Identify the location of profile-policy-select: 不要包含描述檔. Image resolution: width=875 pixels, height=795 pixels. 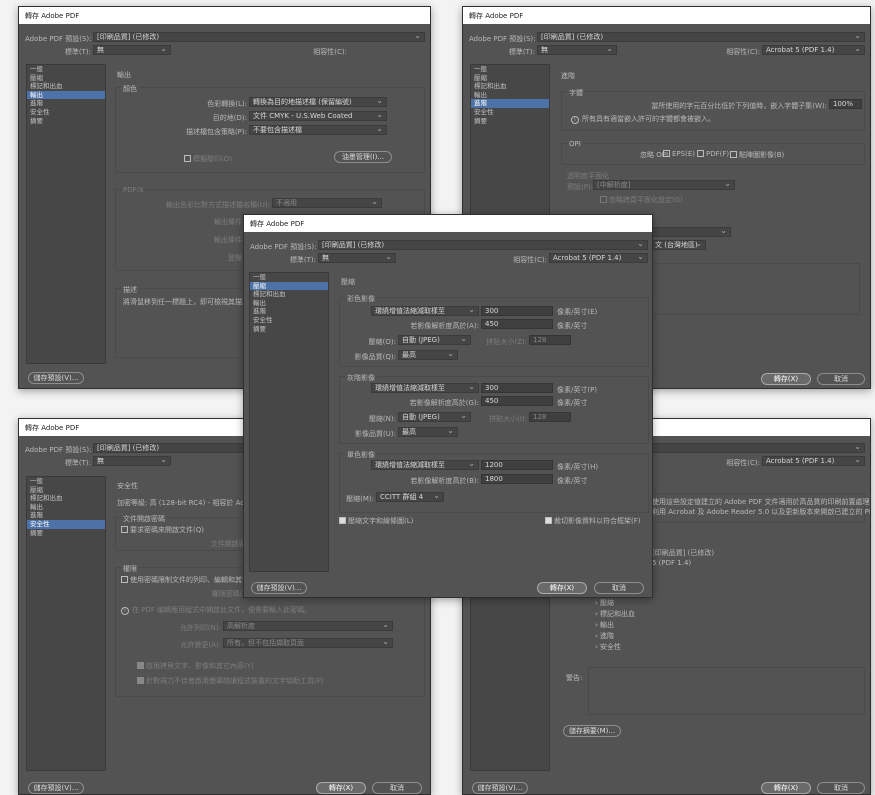
(318, 130).